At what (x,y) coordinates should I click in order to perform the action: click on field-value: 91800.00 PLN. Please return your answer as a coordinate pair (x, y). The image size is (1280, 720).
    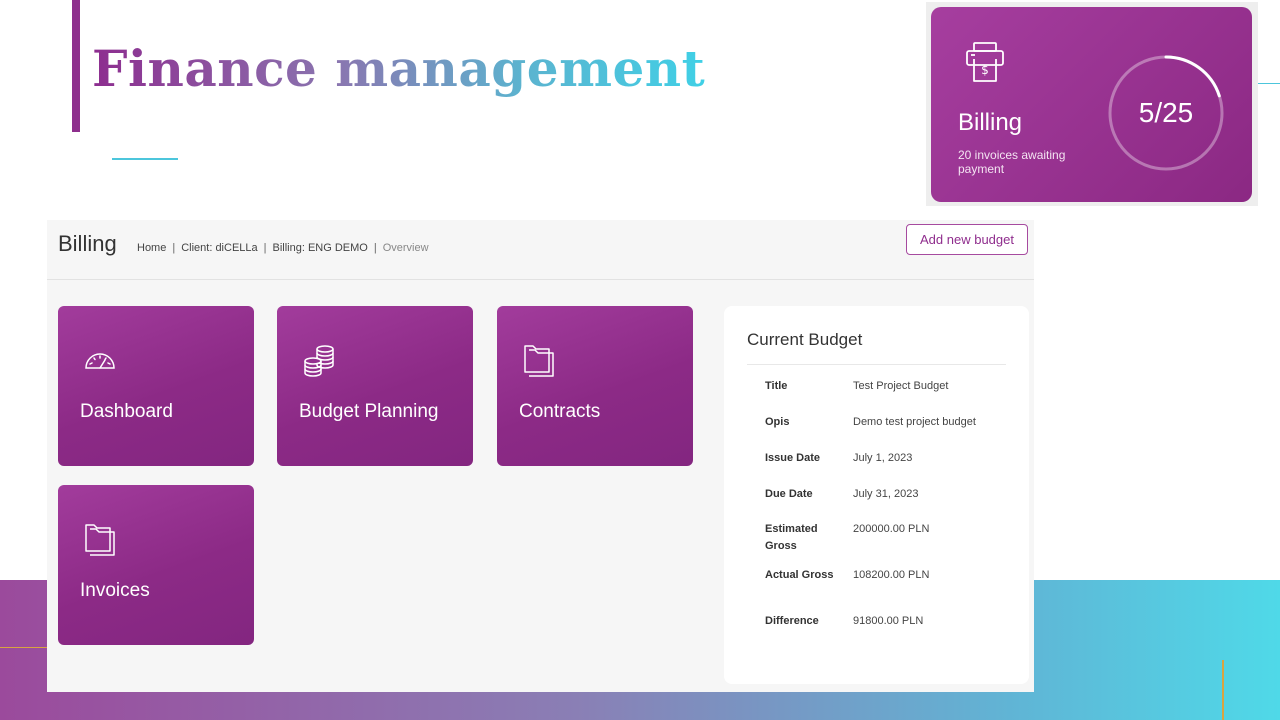
    Looking at the image, I should click on (888, 621).